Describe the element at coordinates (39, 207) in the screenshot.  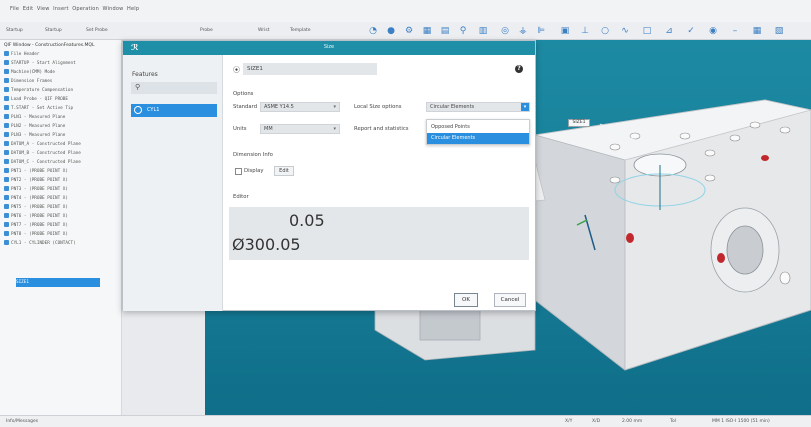
I see `tree-item-label: PNT5 - (PROBE POINT X)` at that location.